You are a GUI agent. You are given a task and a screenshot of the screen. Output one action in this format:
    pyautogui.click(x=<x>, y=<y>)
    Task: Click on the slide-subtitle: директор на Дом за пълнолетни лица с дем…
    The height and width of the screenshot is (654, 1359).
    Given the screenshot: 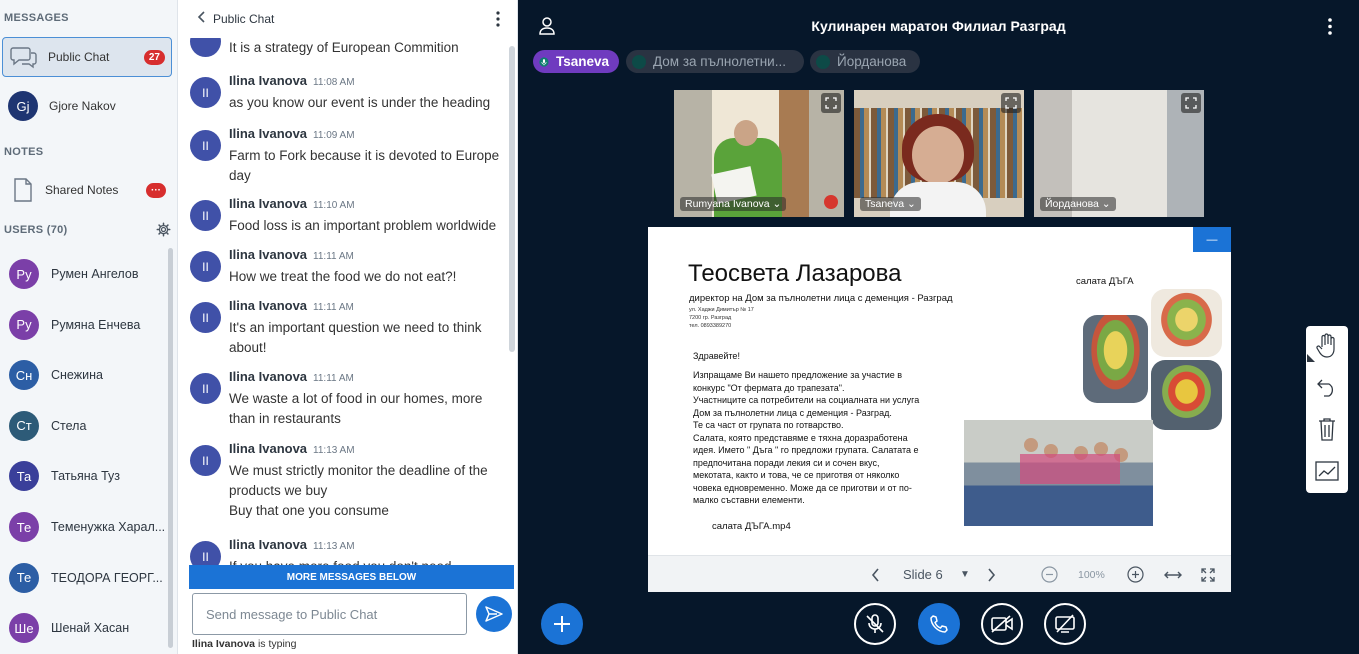 What is the action you would take?
    pyautogui.click(x=821, y=298)
    